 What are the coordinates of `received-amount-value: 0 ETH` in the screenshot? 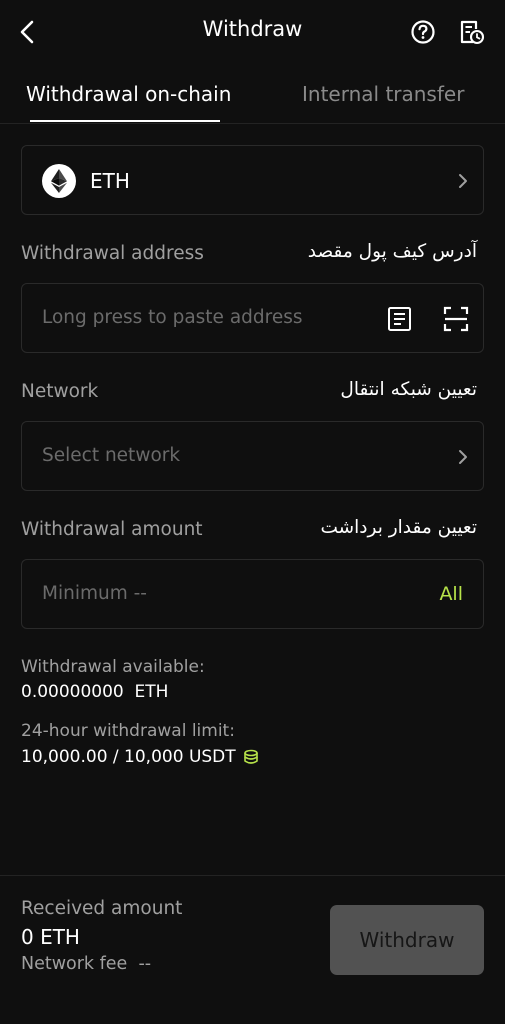 It's located at (50, 937).